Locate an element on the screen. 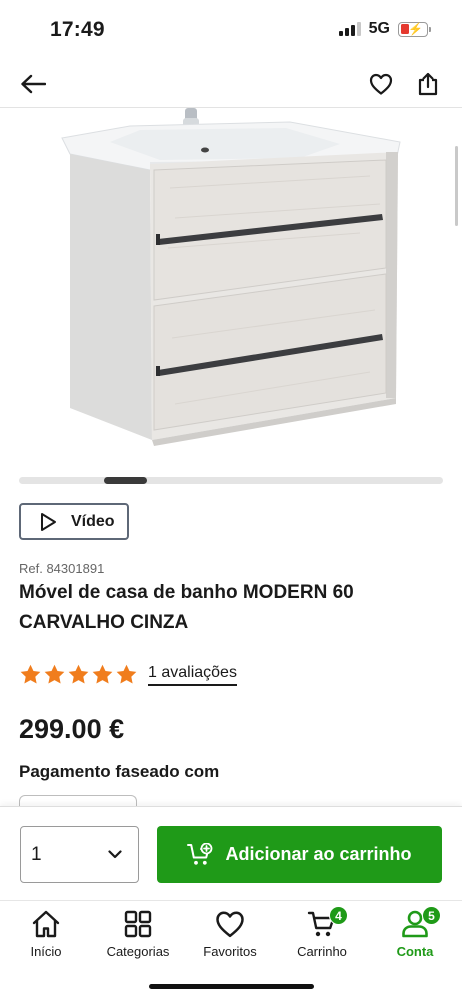  home-icon is located at coordinates (46, 924).